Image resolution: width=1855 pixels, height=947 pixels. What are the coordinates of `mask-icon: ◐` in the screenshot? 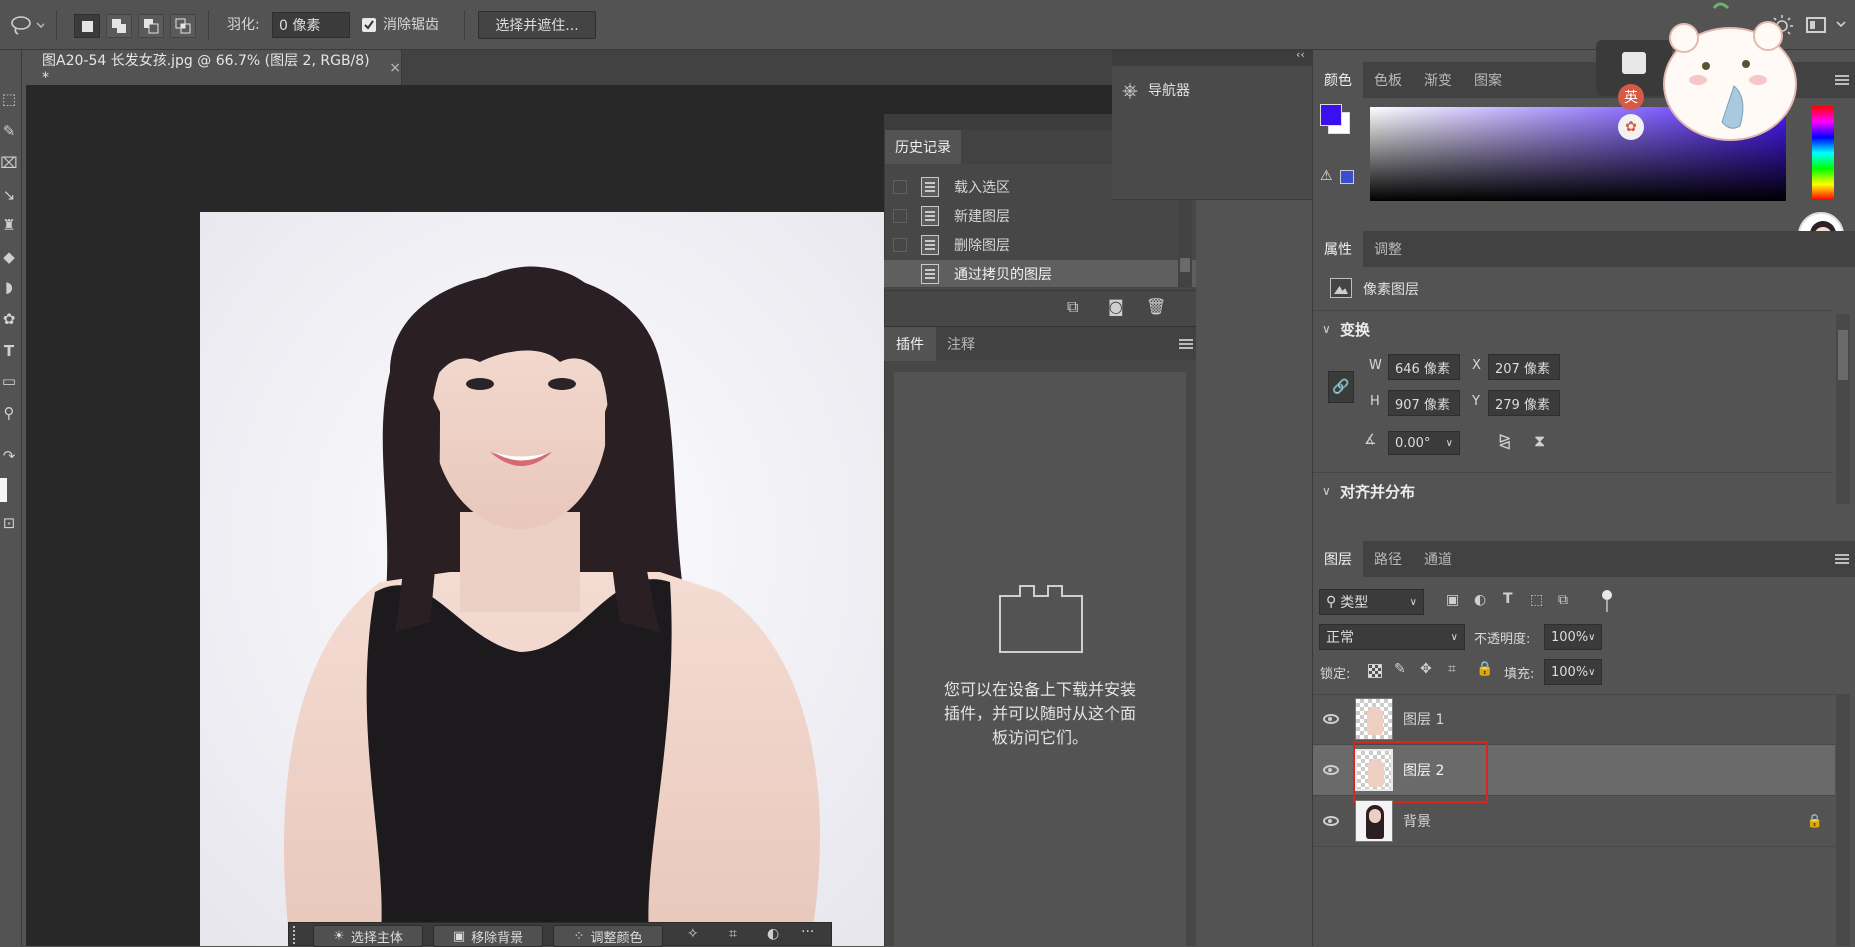 It's located at (773, 934).